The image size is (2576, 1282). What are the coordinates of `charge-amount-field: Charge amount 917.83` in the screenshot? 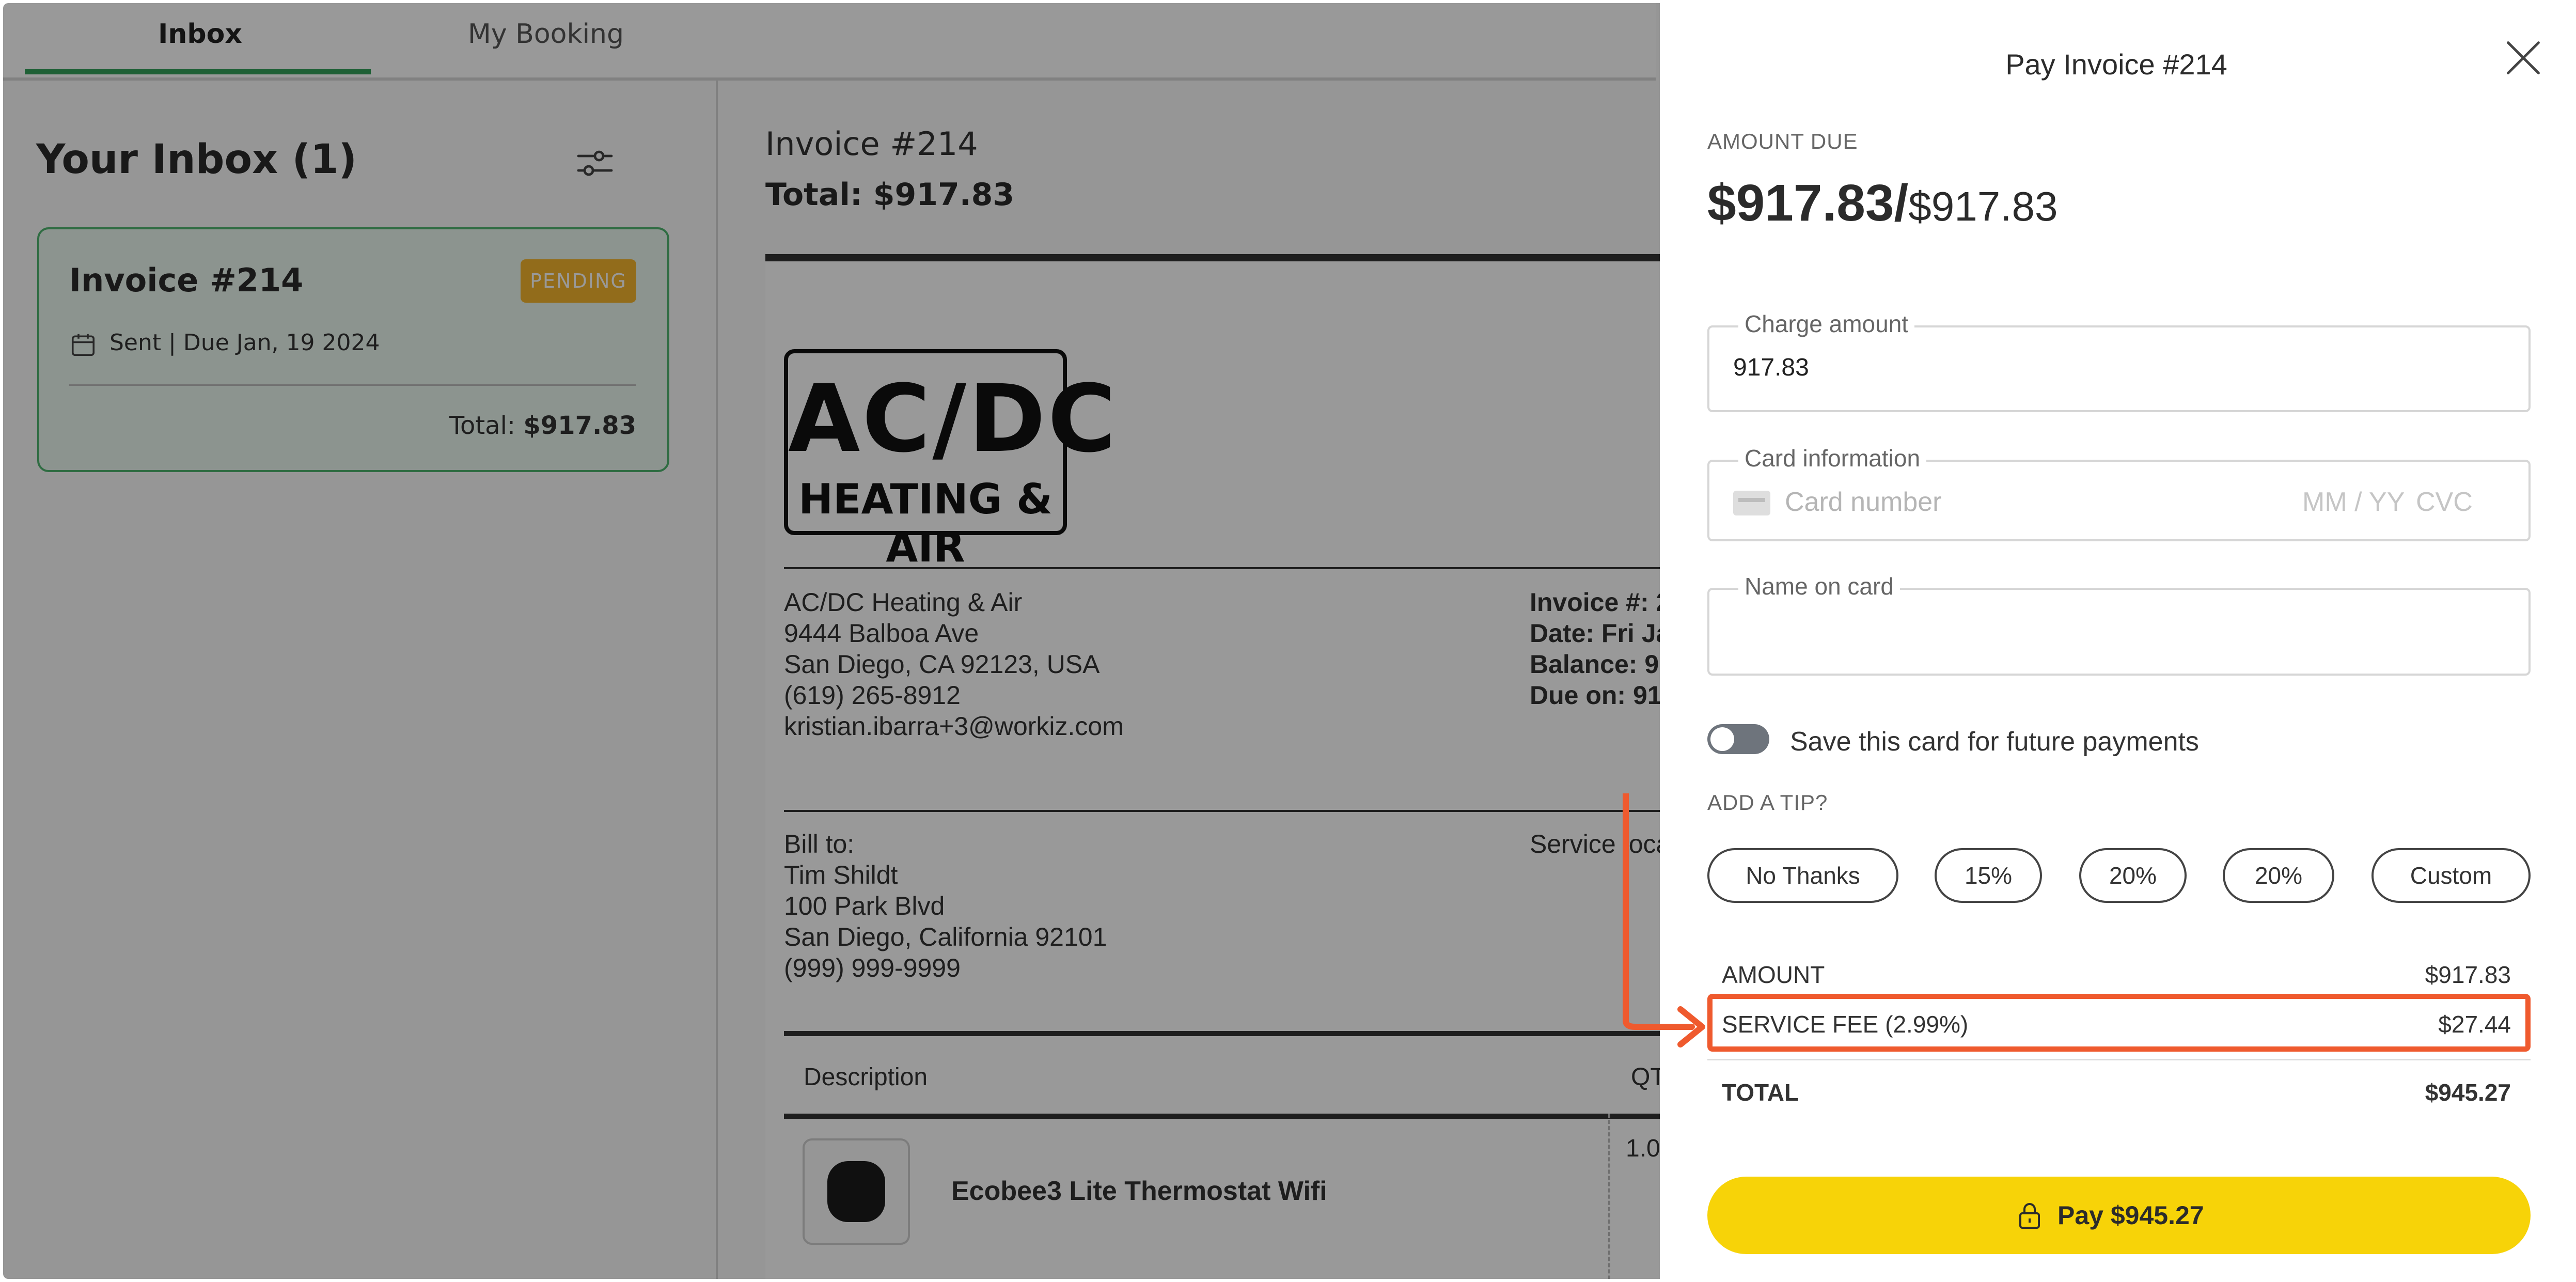 It's located at (2119, 361).